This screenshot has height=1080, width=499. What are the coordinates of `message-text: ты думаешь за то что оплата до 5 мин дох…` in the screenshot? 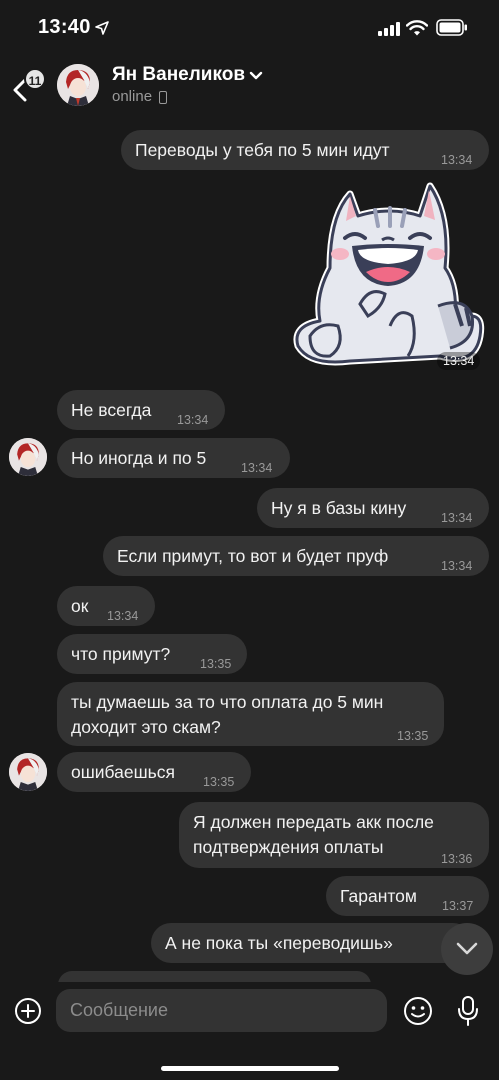 It's located at (227, 714).